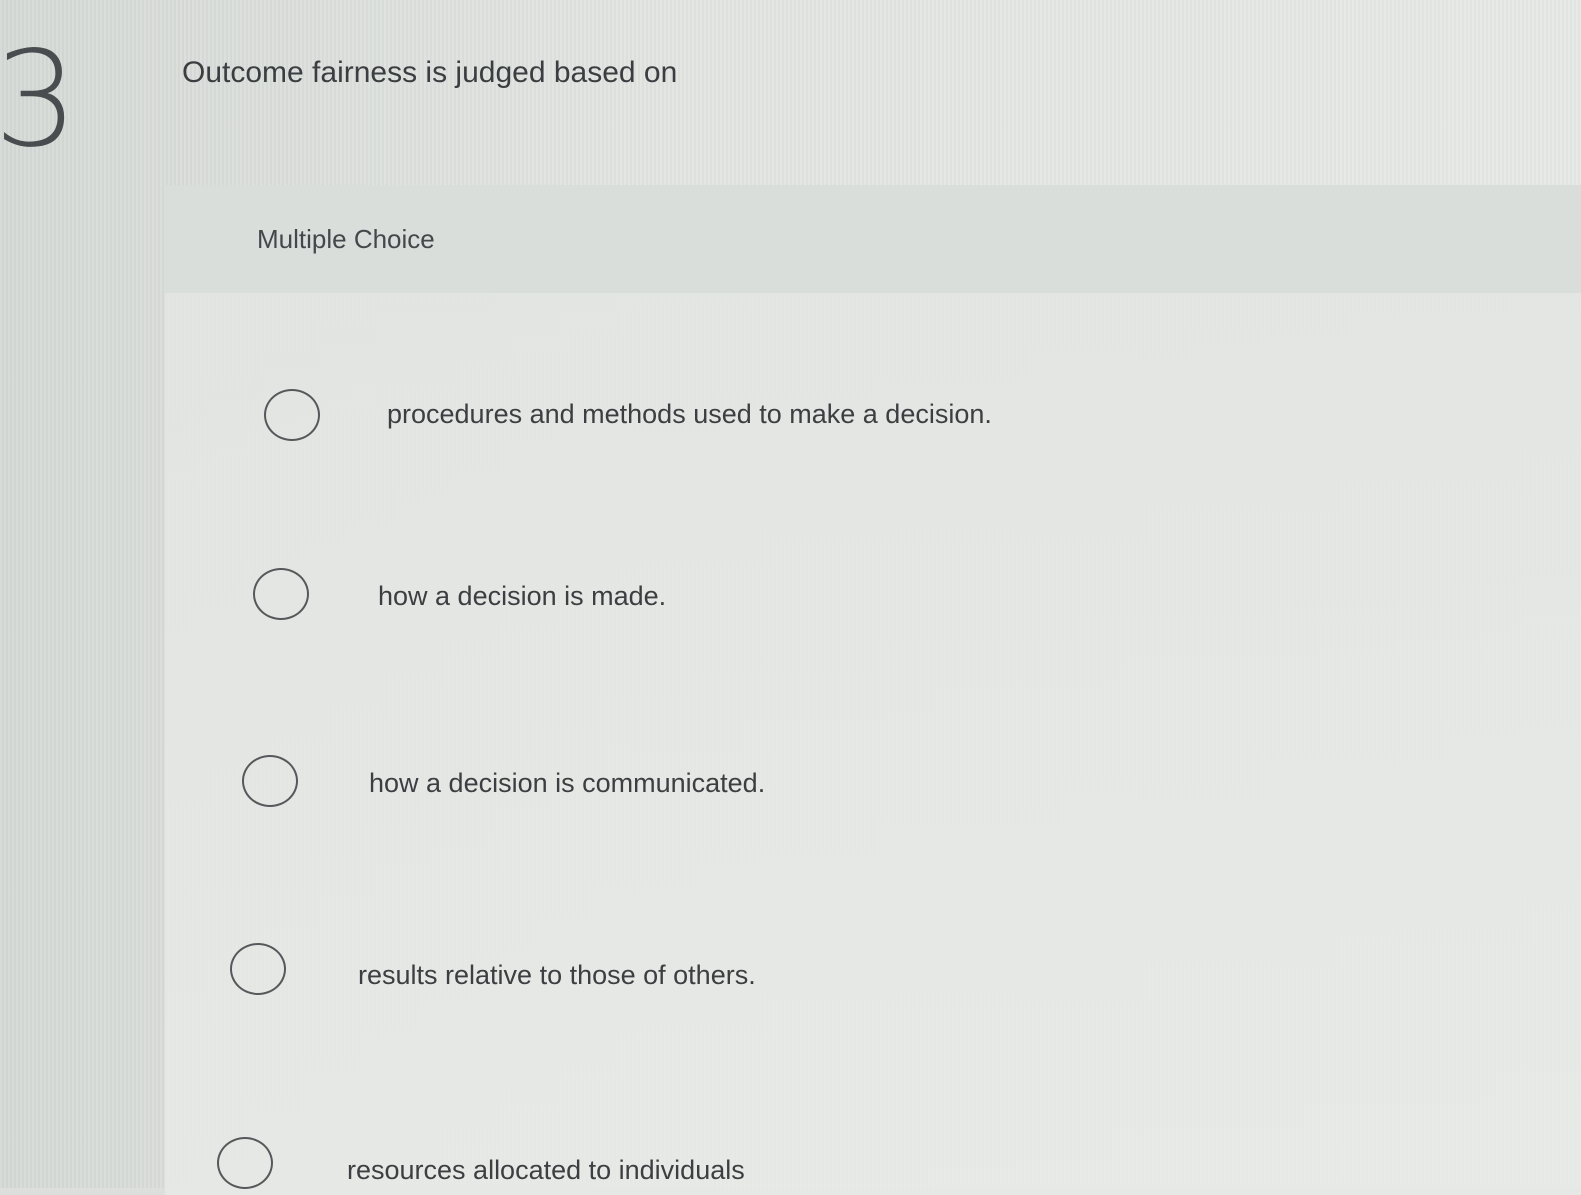  Describe the element at coordinates (245, 1163) in the screenshot. I see `choice-5-radio` at that location.